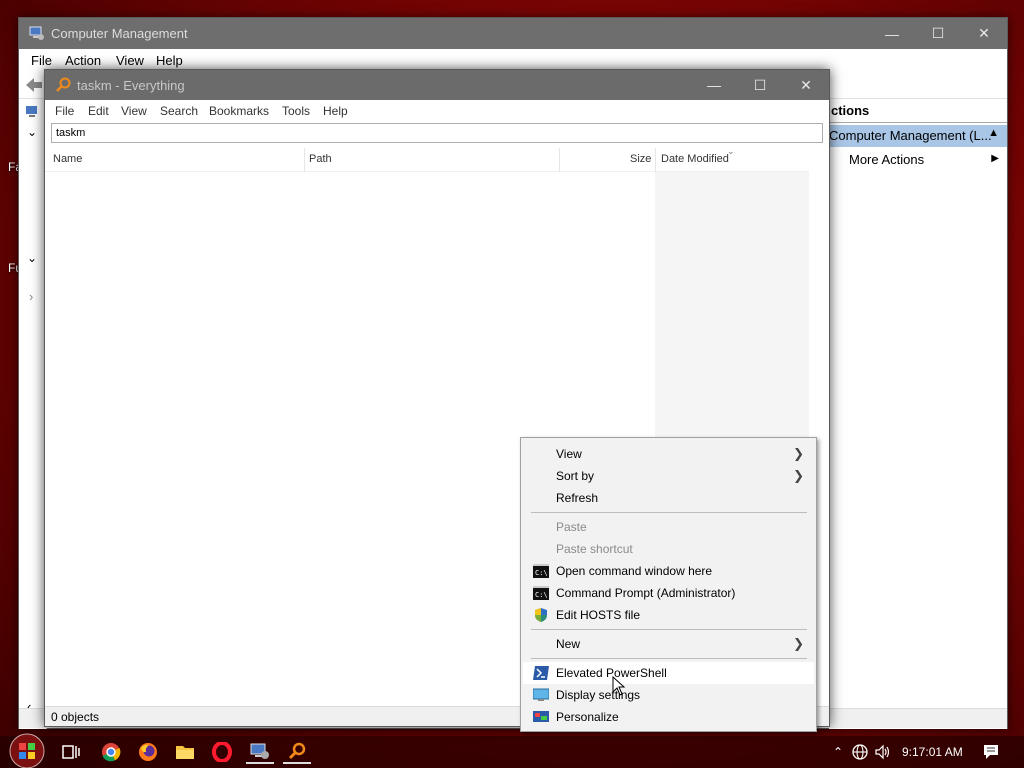  I want to click on taskbar-clock: 9:17:01 AM, so click(932, 752).